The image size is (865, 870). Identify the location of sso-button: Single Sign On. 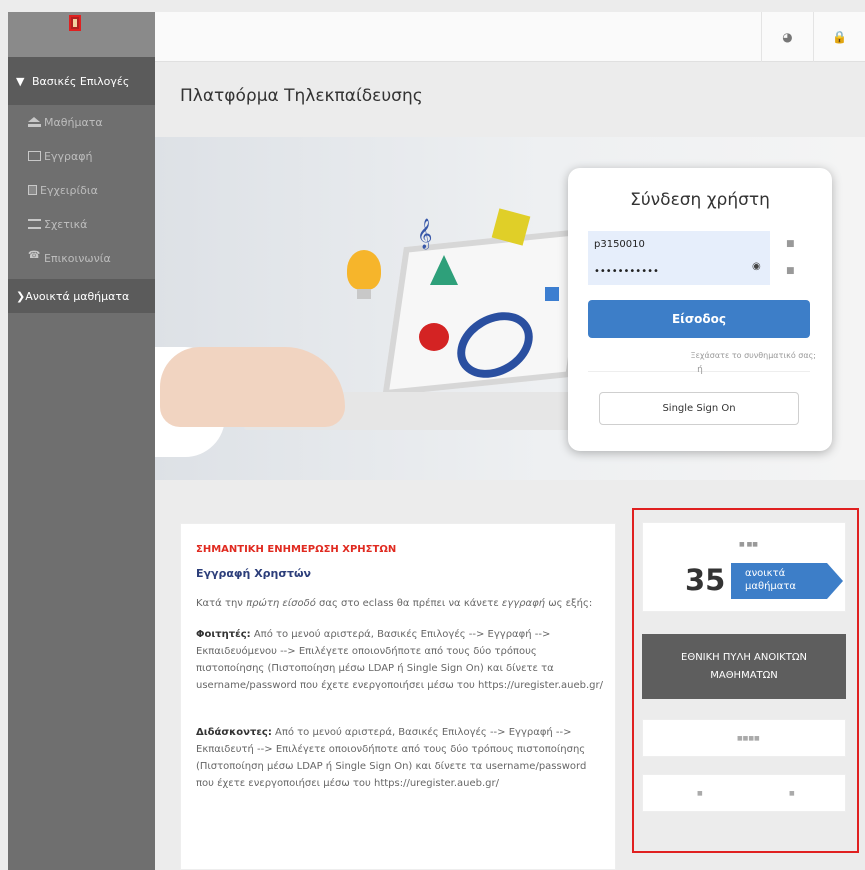
(699, 408).